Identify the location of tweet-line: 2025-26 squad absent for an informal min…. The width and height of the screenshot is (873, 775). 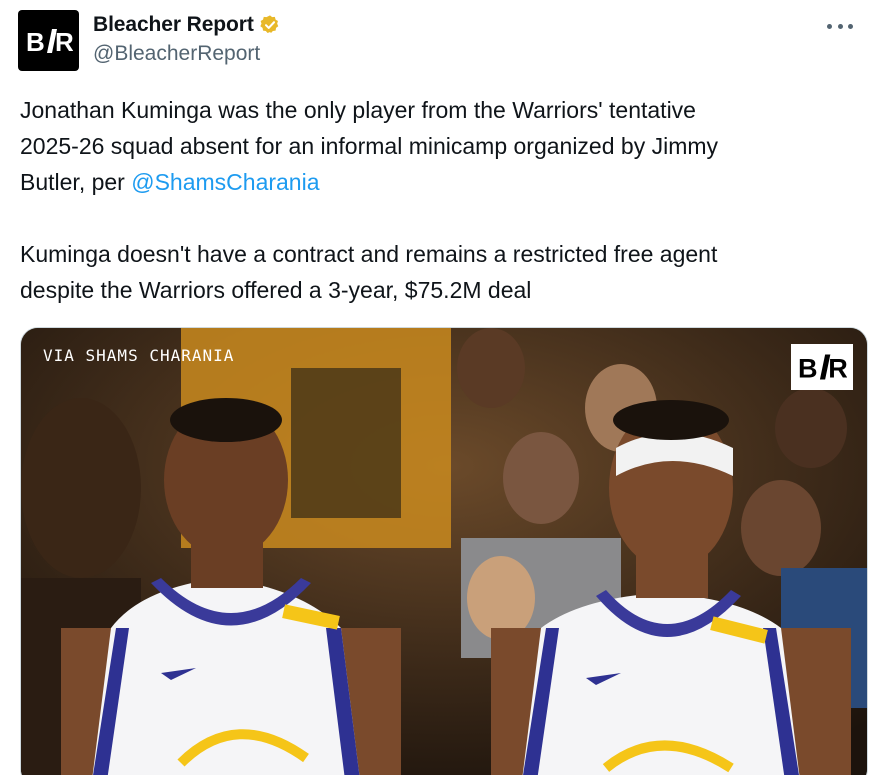
(369, 146).